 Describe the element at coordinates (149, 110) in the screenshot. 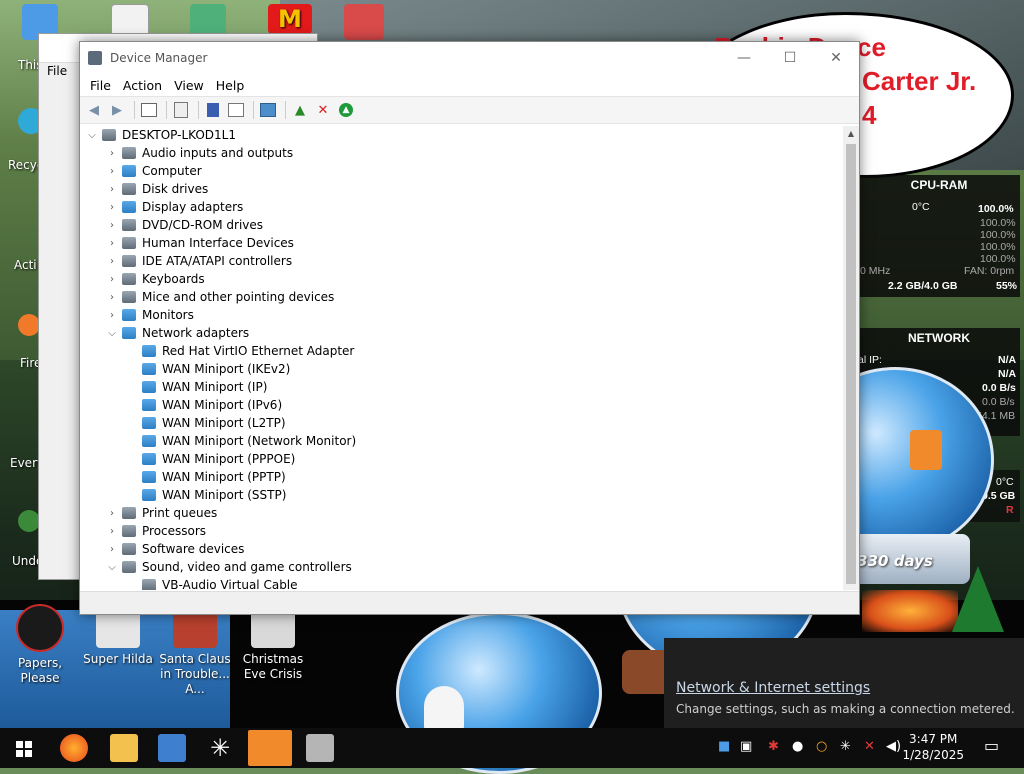

I see `show-hide-tree-icon` at that location.